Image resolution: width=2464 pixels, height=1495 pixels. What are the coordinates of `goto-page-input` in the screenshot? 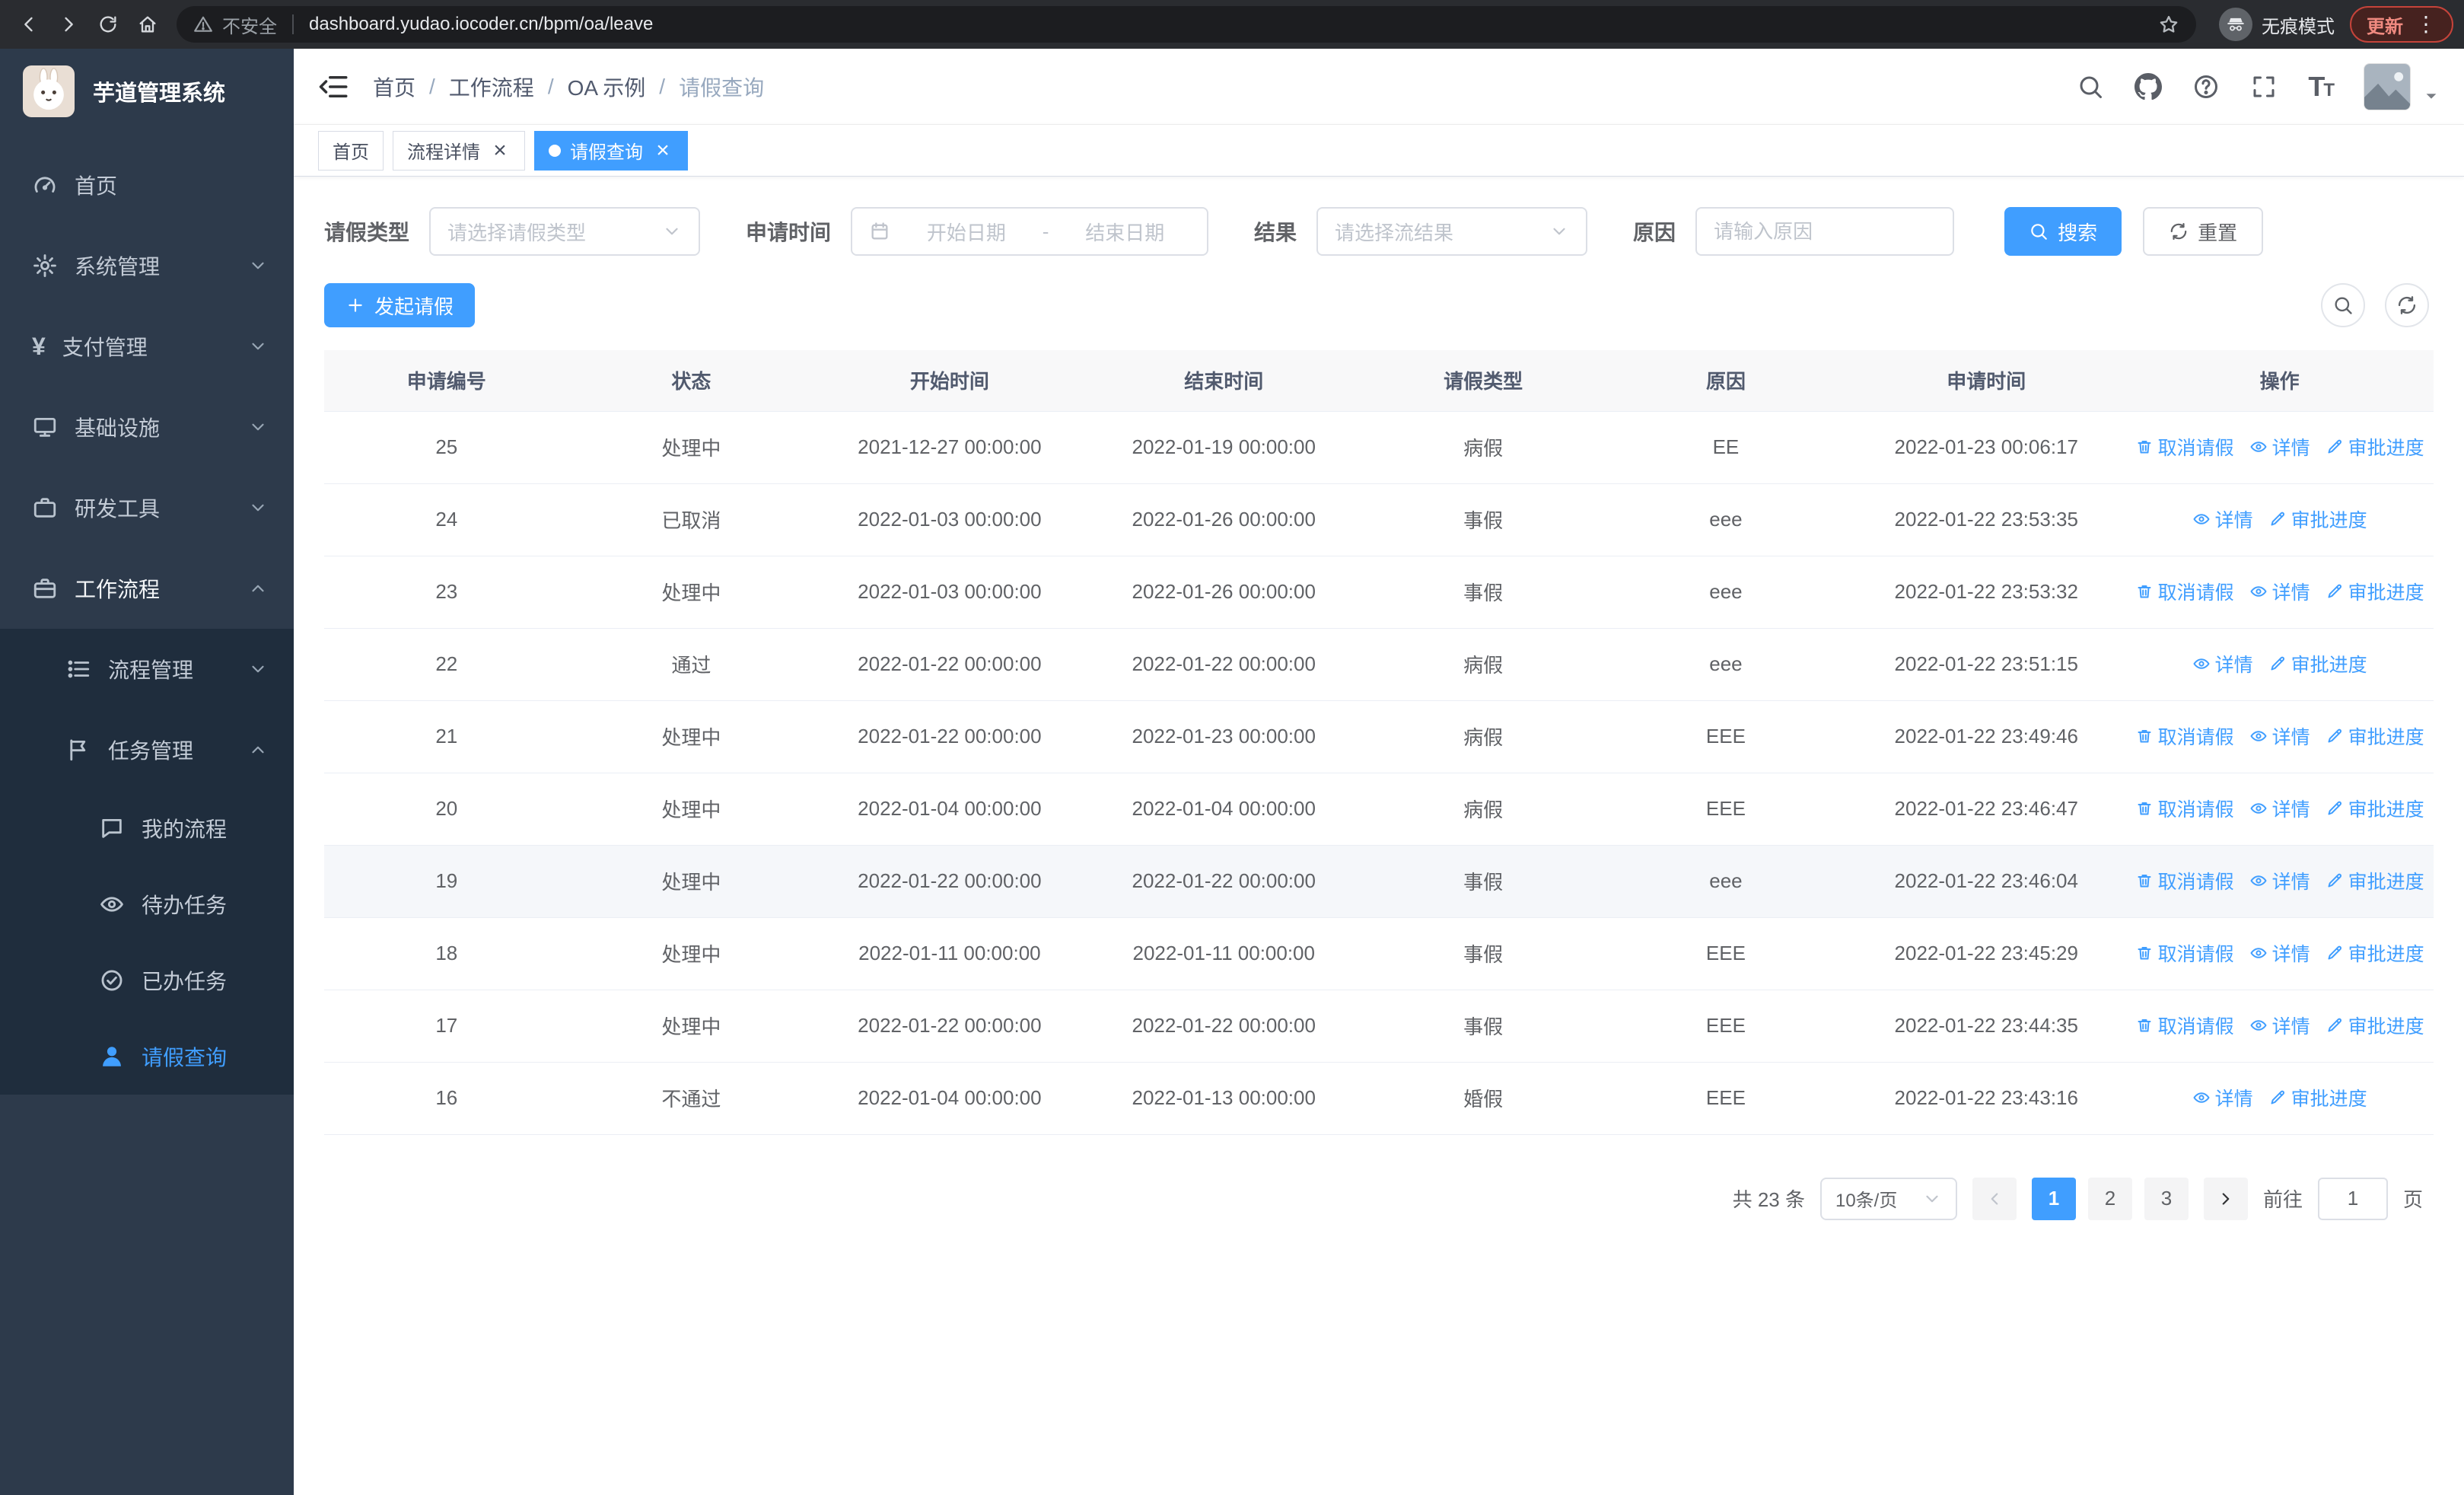 It's located at (2352, 1199).